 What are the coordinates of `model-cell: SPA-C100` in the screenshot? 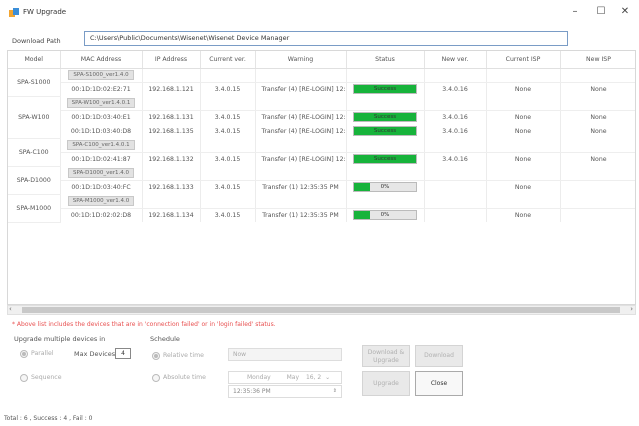 It's located at (34, 152).